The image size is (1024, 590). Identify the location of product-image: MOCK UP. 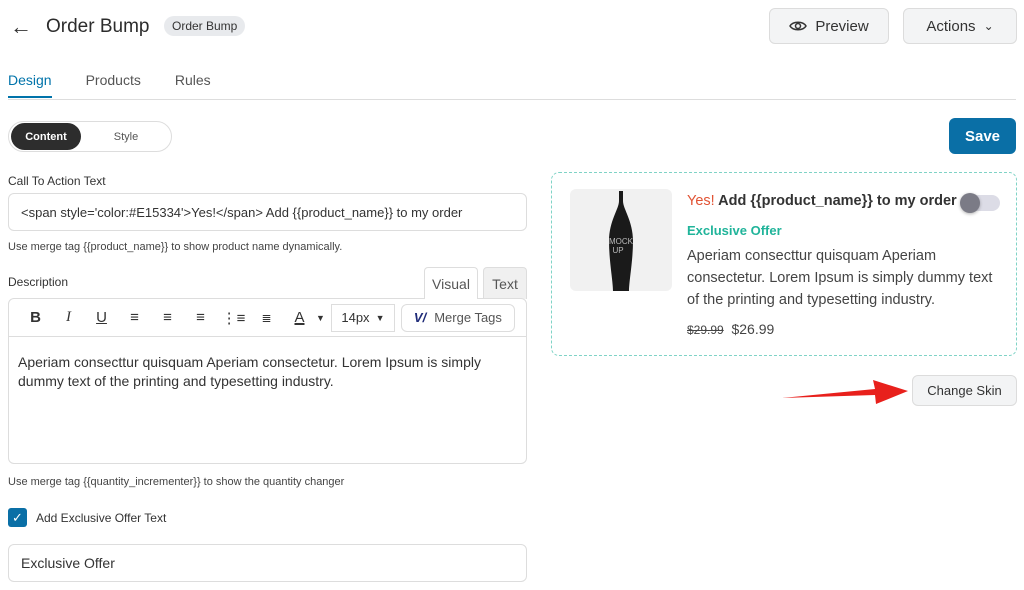
(621, 240).